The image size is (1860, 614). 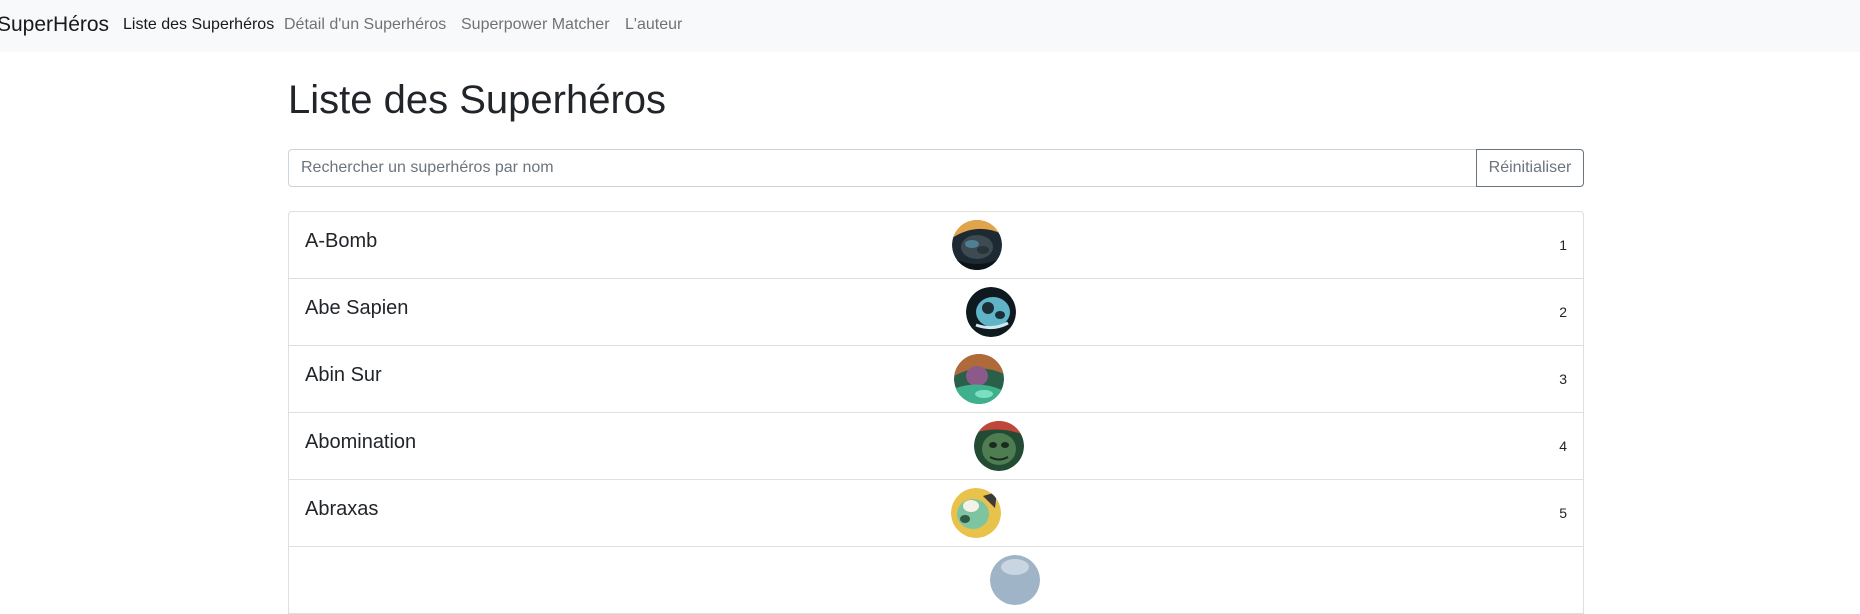 What do you see at coordinates (1563, 379) in the screenshot?
I see `hero-id: 3` at bounding box center [1563, 379].